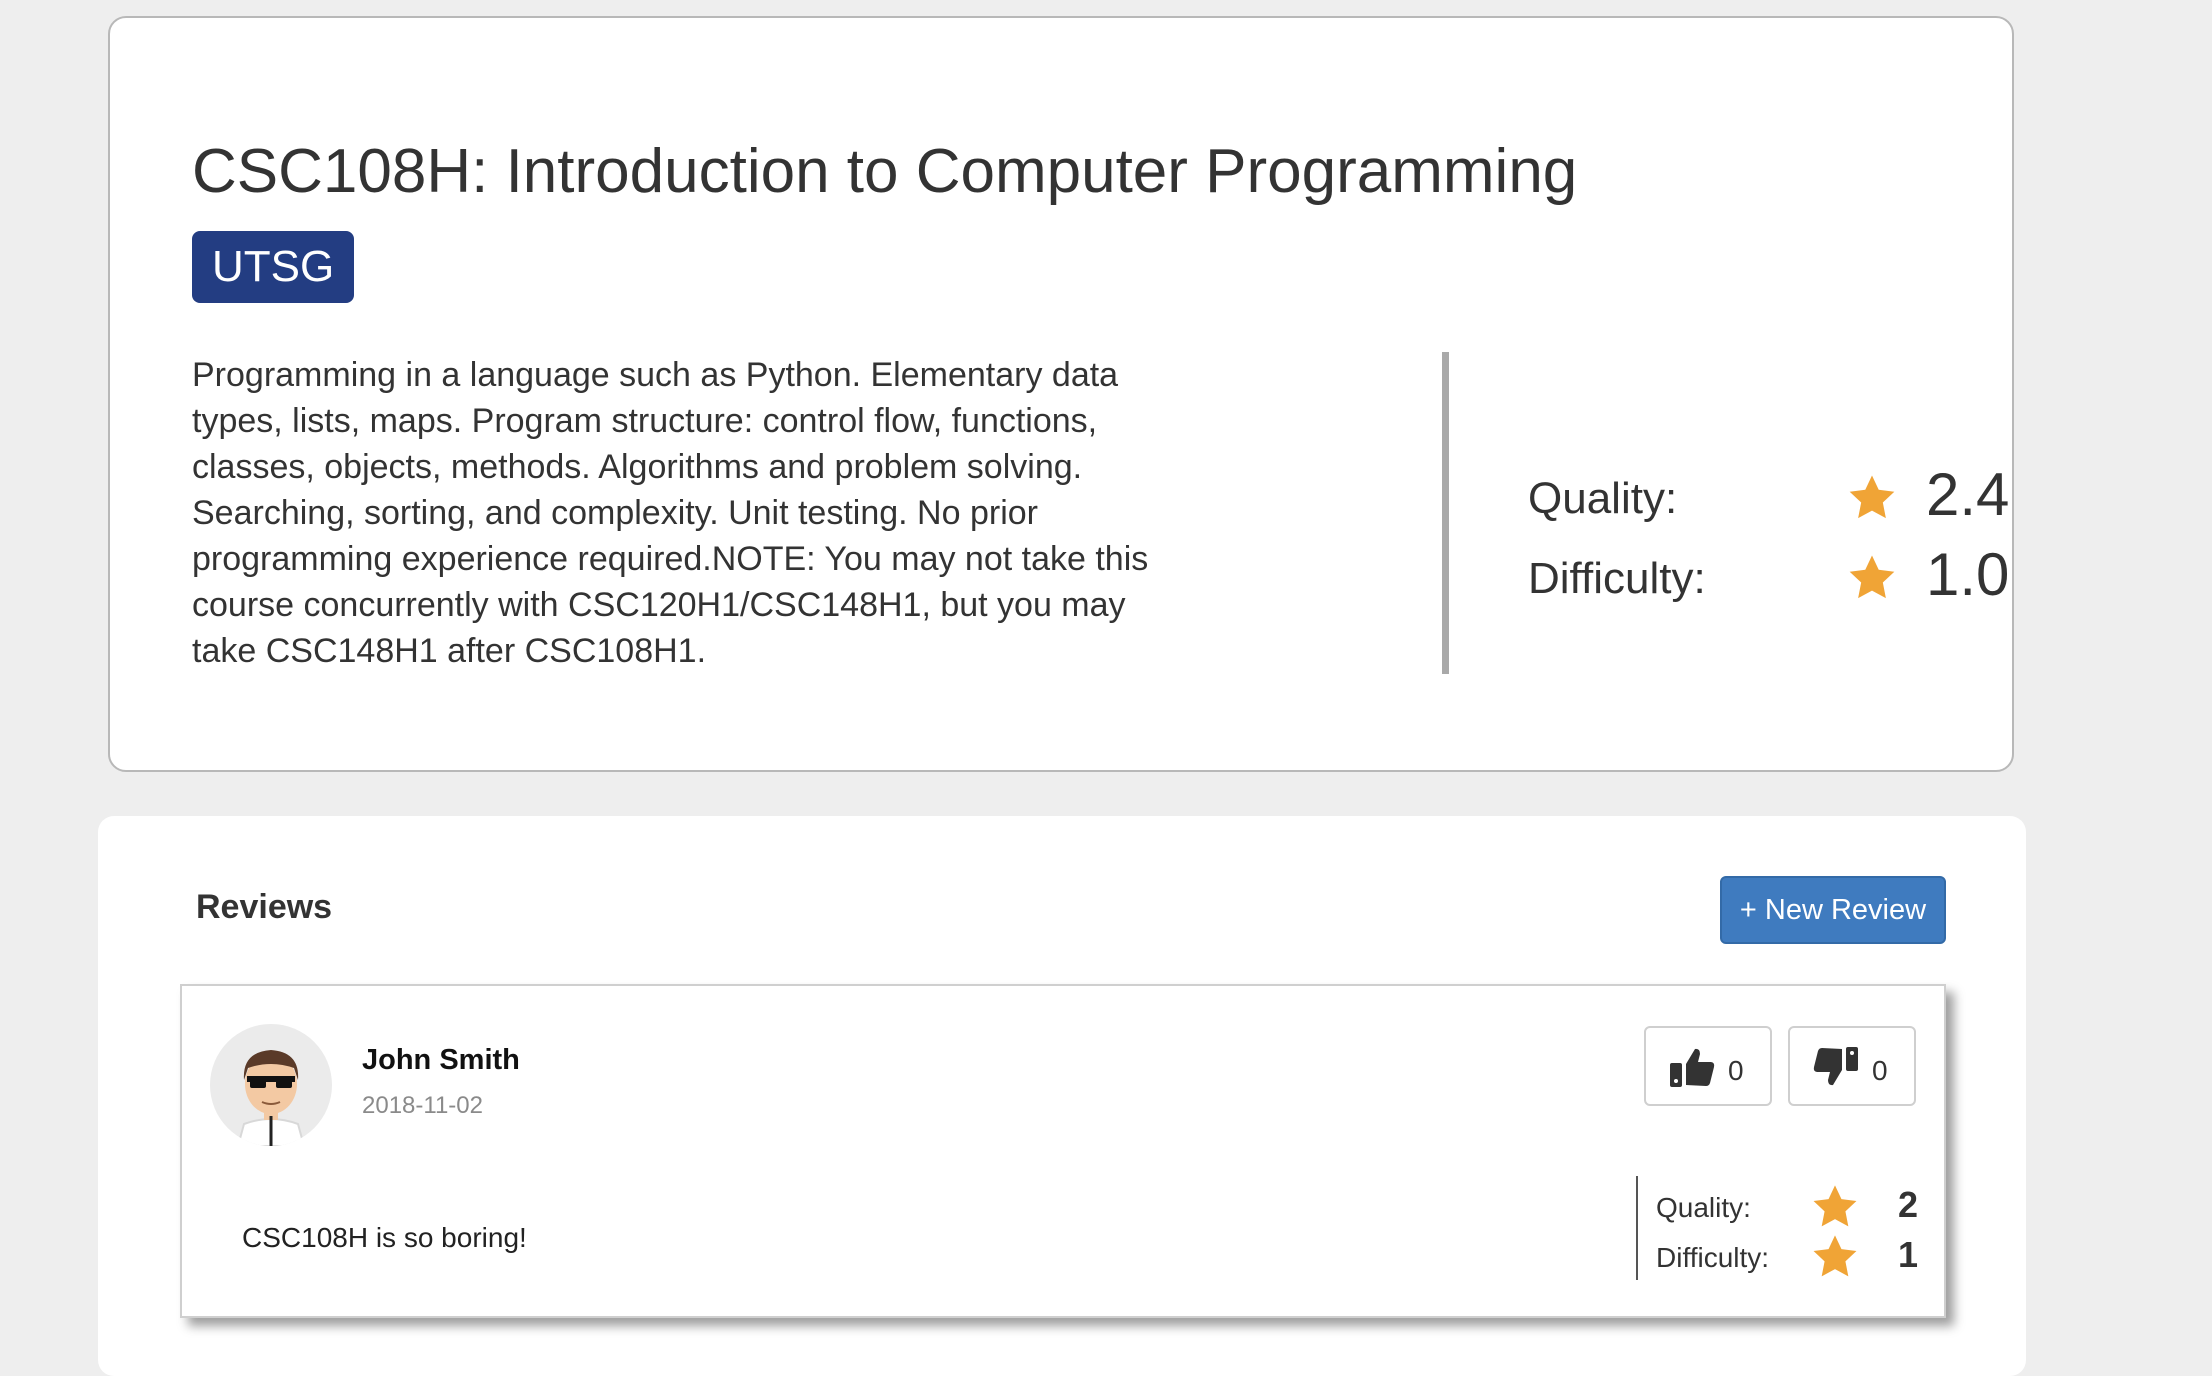  I want to click on review-difficulty-label: Difficulty:, so click(1713, 1257).